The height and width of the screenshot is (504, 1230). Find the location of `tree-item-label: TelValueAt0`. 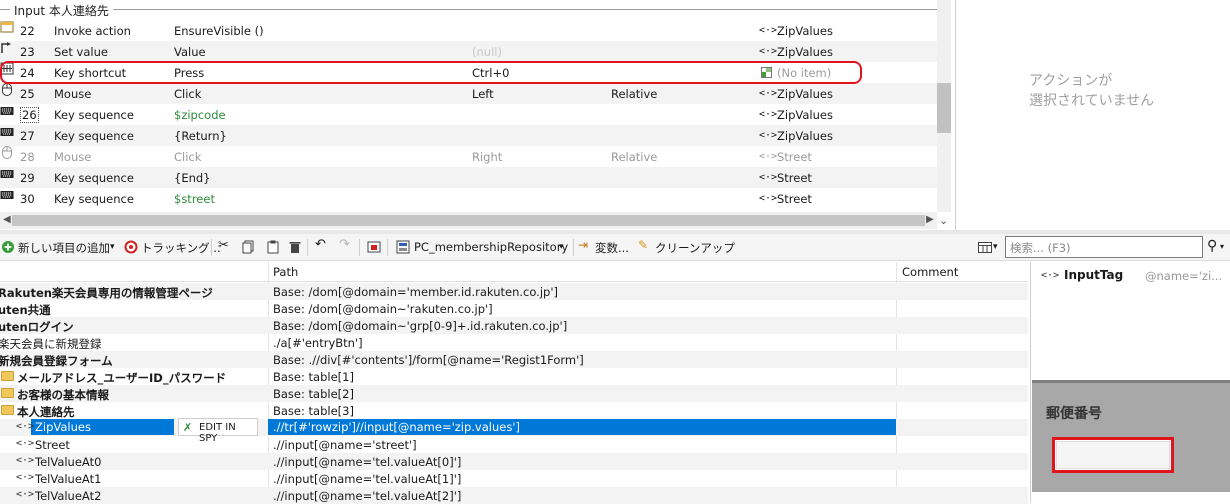

tree-item-label: TelValueAt0 is located at coordinates (68, 462).